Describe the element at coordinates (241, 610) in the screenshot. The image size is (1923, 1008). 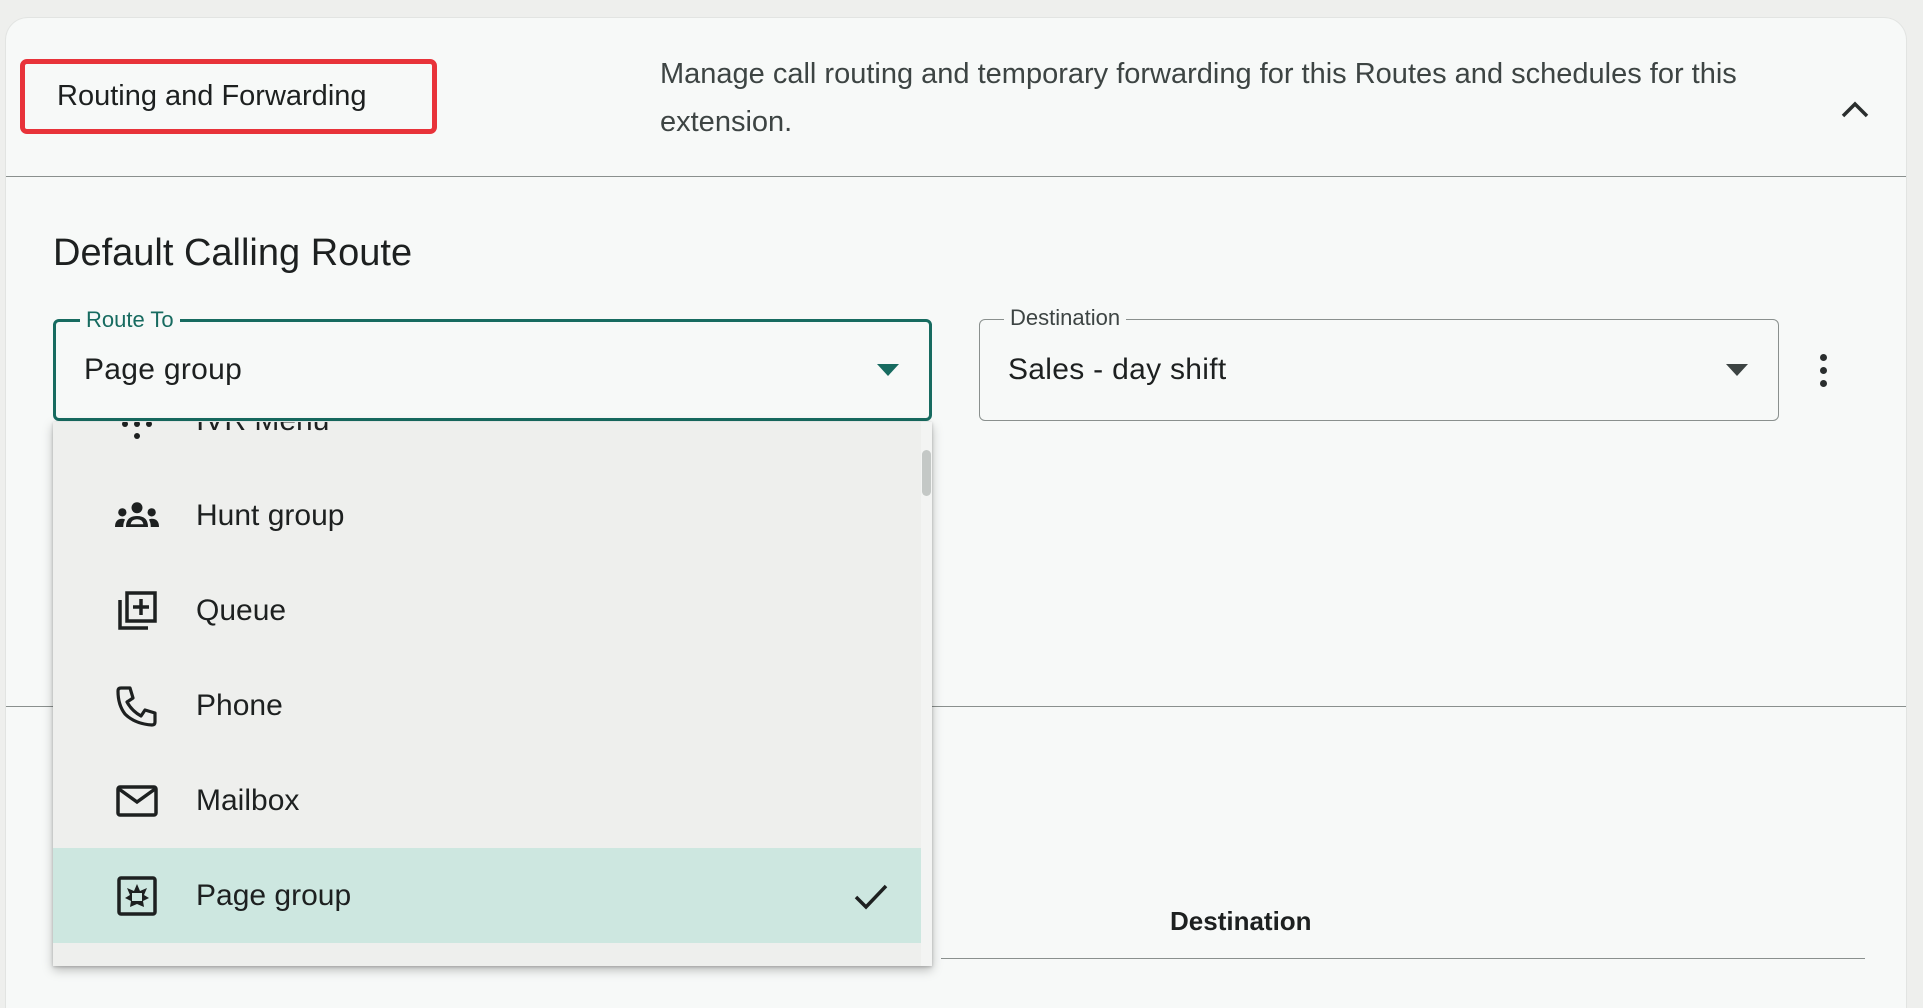
I see `menu-item-label: Queue` at that location.